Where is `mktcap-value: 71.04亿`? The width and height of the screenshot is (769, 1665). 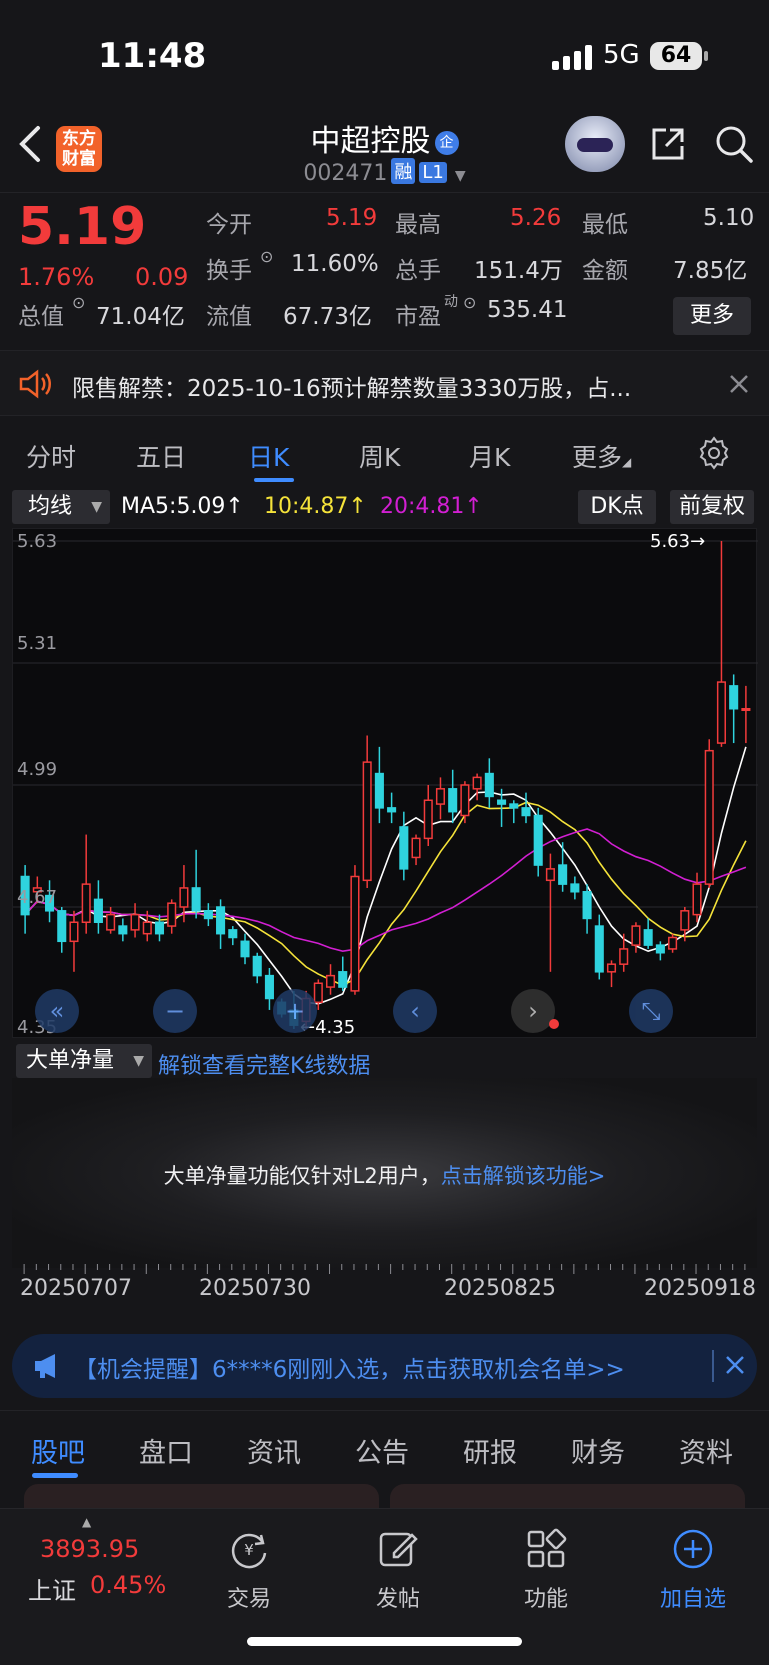
mktcap-value: 71.04亿 is located at coordinates (140, 317).